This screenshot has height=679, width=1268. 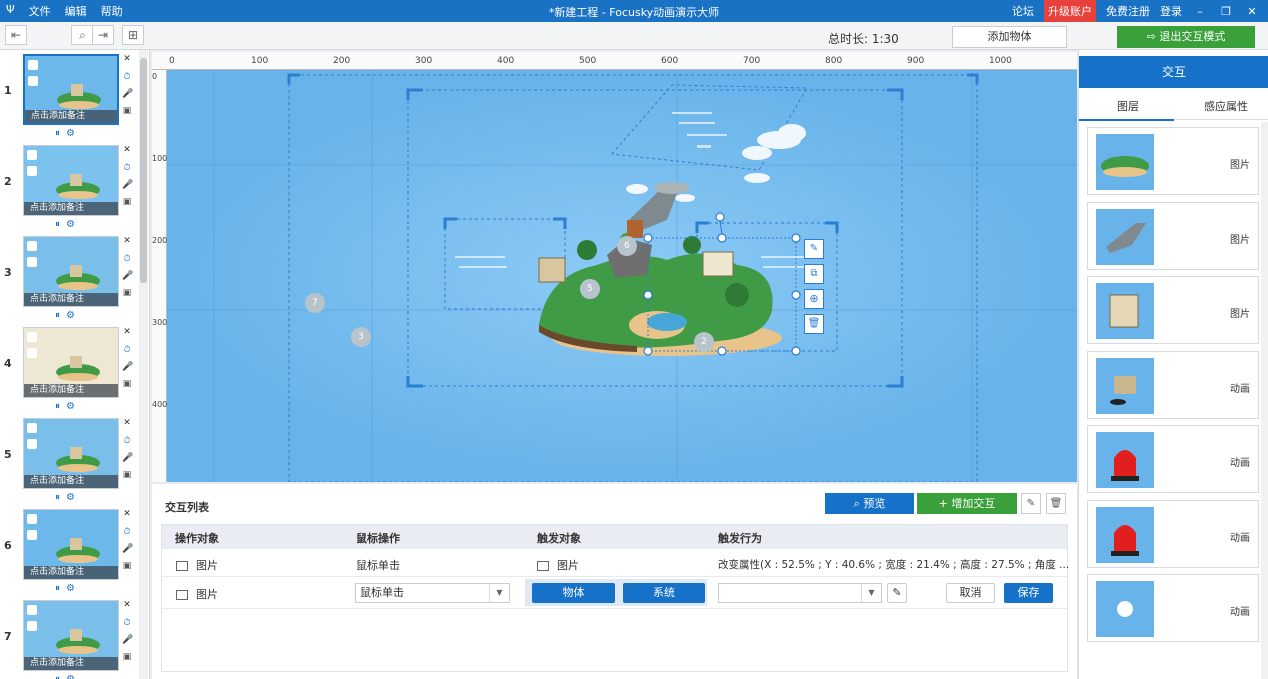 What do you see at coordinates (133, 35) in the screenshot?
I see `layout-icon: ⊞` at bounding box center [133, 35].